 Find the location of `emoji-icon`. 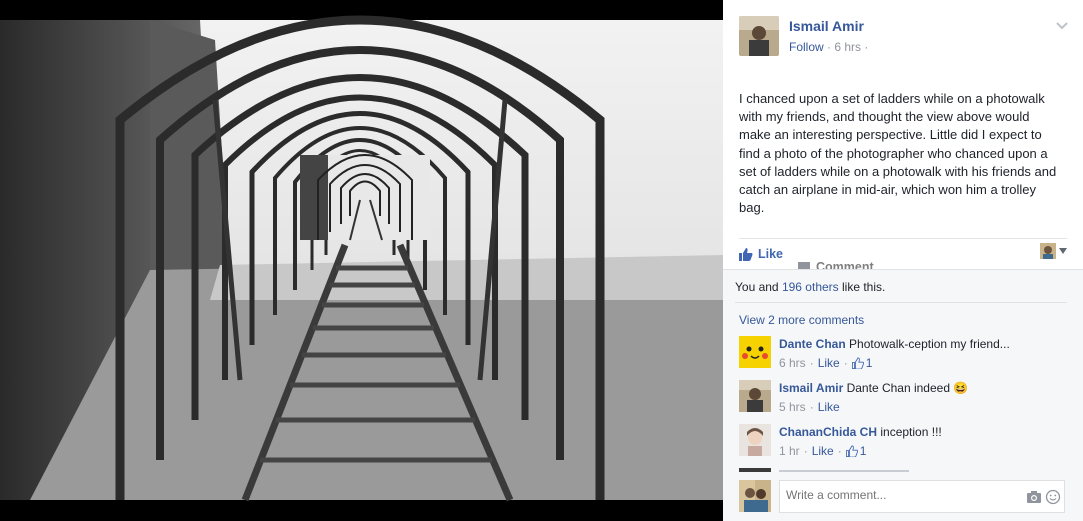

emoji-icon is located at coordinates (1053, 497).